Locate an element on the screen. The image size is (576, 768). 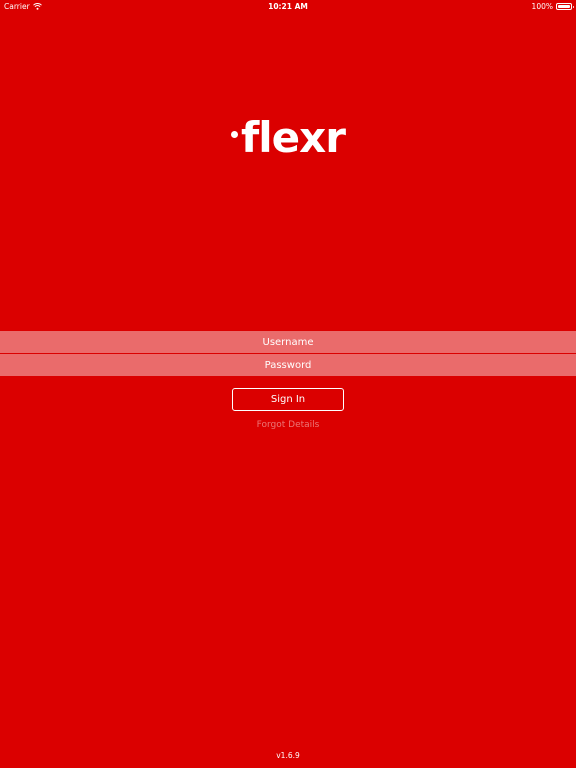
app-logo: flexr is located at coordinates (288, 138).